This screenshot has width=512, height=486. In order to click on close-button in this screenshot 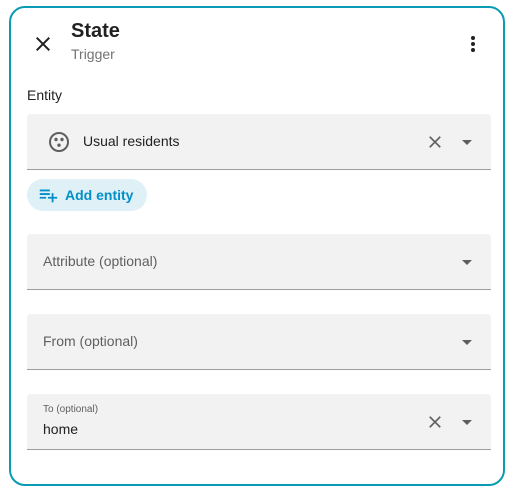, I will do `click(43, 44)`.